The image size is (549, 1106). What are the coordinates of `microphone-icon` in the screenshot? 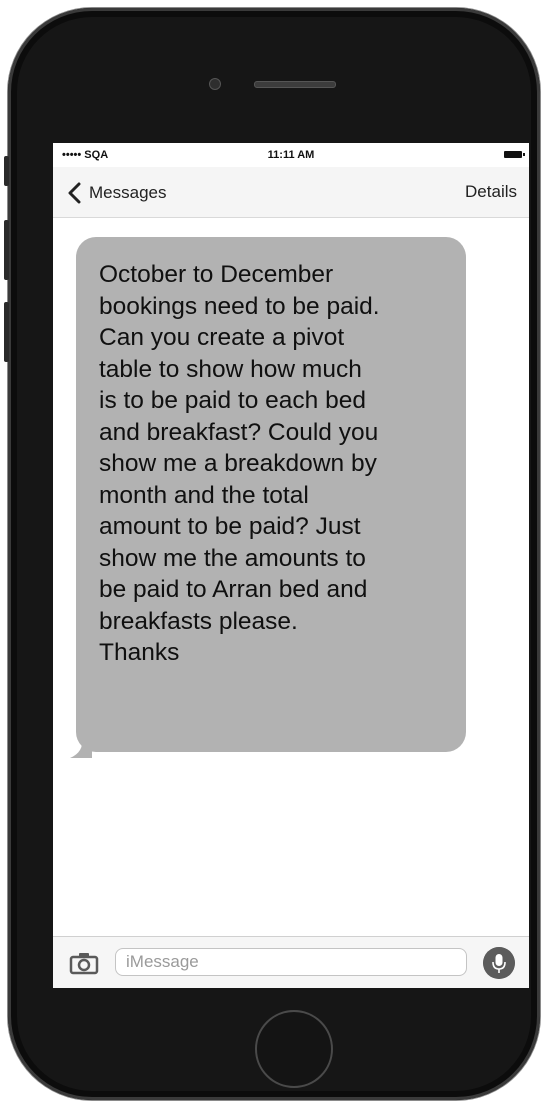 It's located at (499, 963).